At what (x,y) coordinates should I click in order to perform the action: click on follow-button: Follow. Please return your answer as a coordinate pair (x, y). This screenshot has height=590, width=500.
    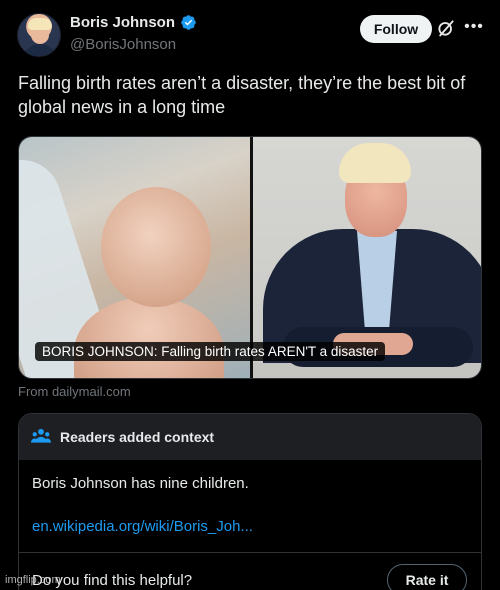
    Looking at the image, I should click on (396, 29).